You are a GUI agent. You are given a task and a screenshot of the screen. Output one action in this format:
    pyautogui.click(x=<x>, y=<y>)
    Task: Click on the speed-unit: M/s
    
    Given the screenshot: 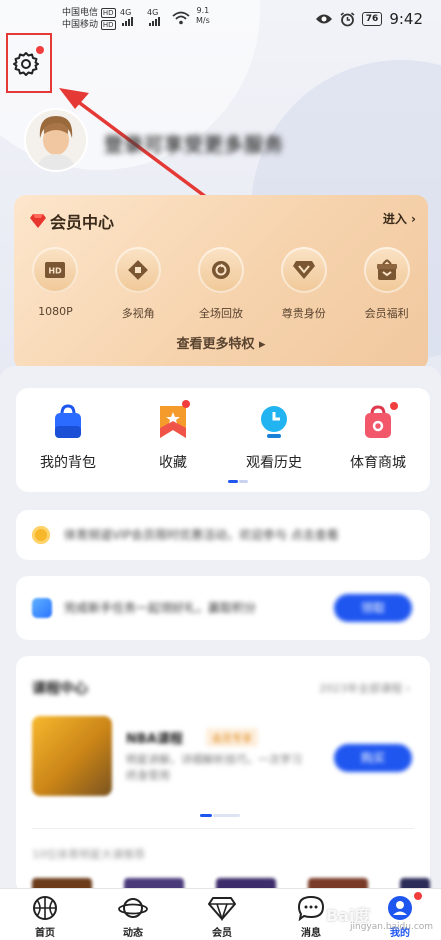 What is the action you would take?
    pyautogui.click(x=203, y=20)
    